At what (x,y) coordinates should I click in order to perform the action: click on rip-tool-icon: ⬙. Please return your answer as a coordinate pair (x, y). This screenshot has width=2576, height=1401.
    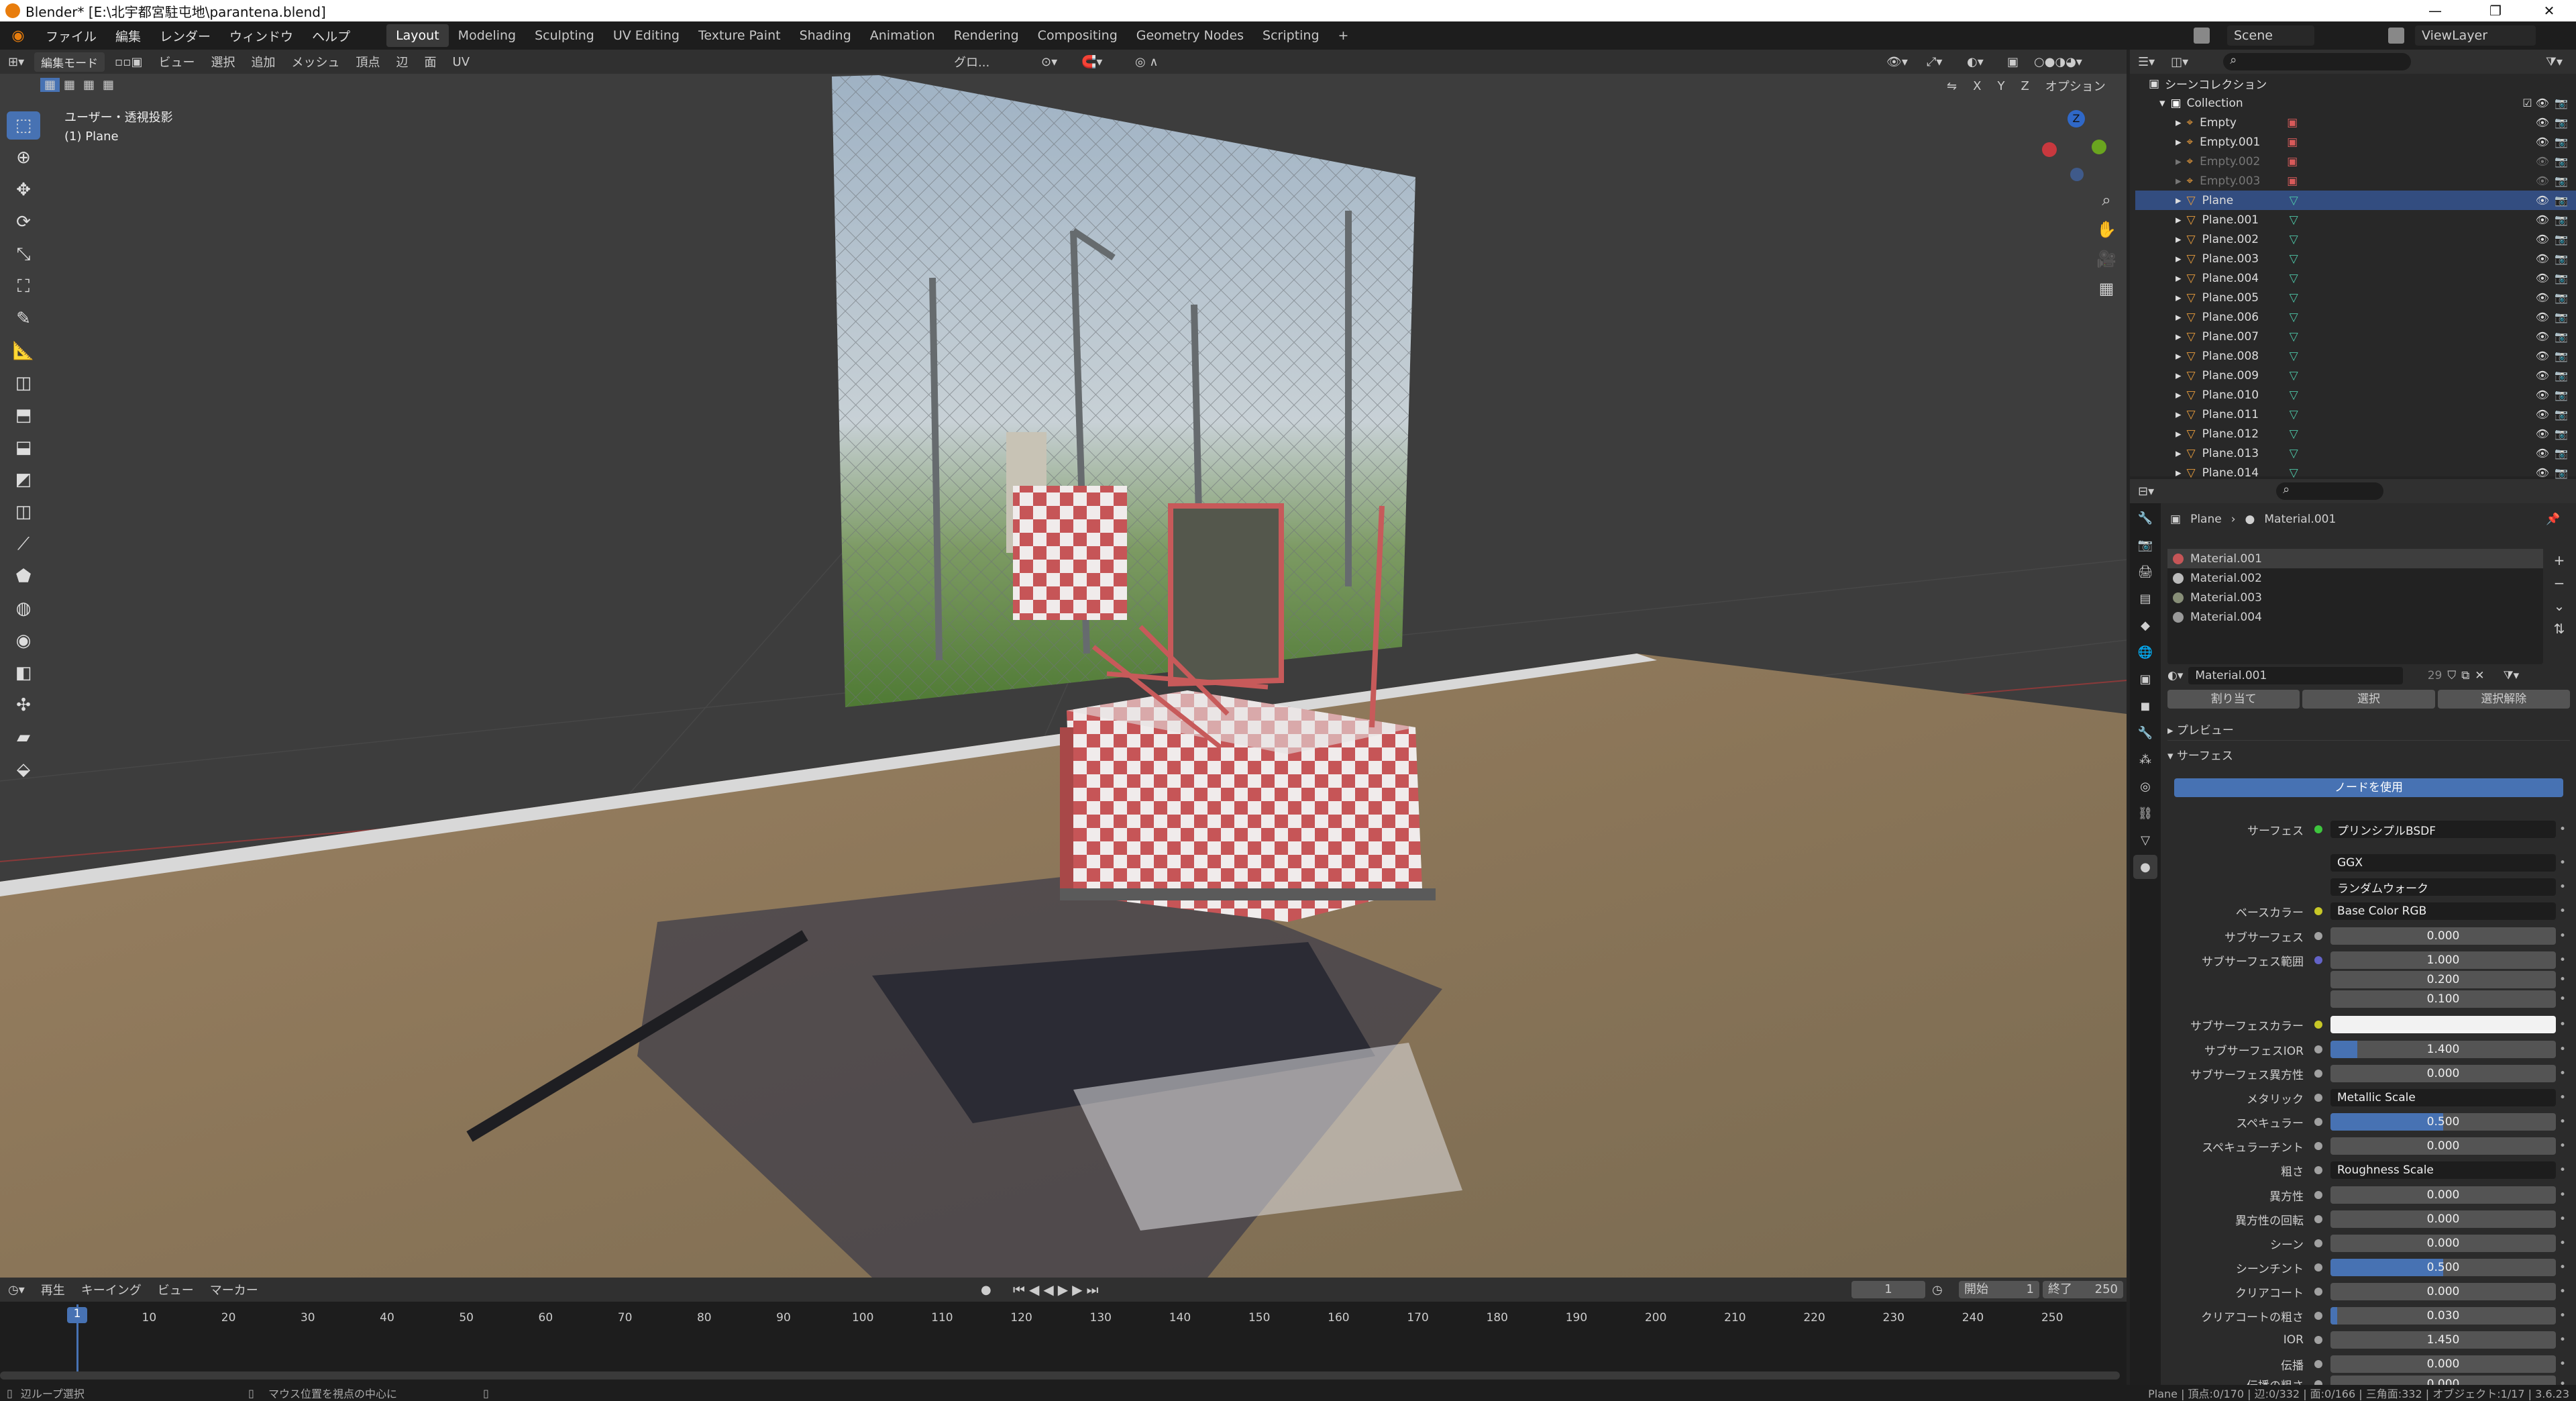
    Looking at the image, I should click on (23, 770).